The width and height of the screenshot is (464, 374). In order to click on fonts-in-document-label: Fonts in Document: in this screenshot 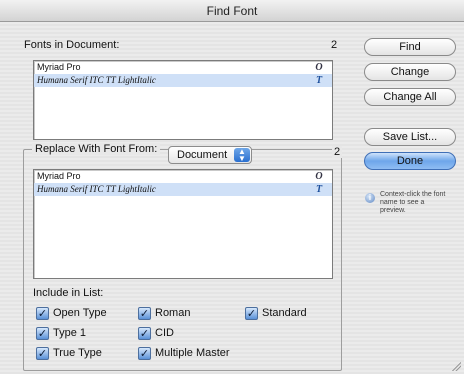, I will do `click(72, 45)`.